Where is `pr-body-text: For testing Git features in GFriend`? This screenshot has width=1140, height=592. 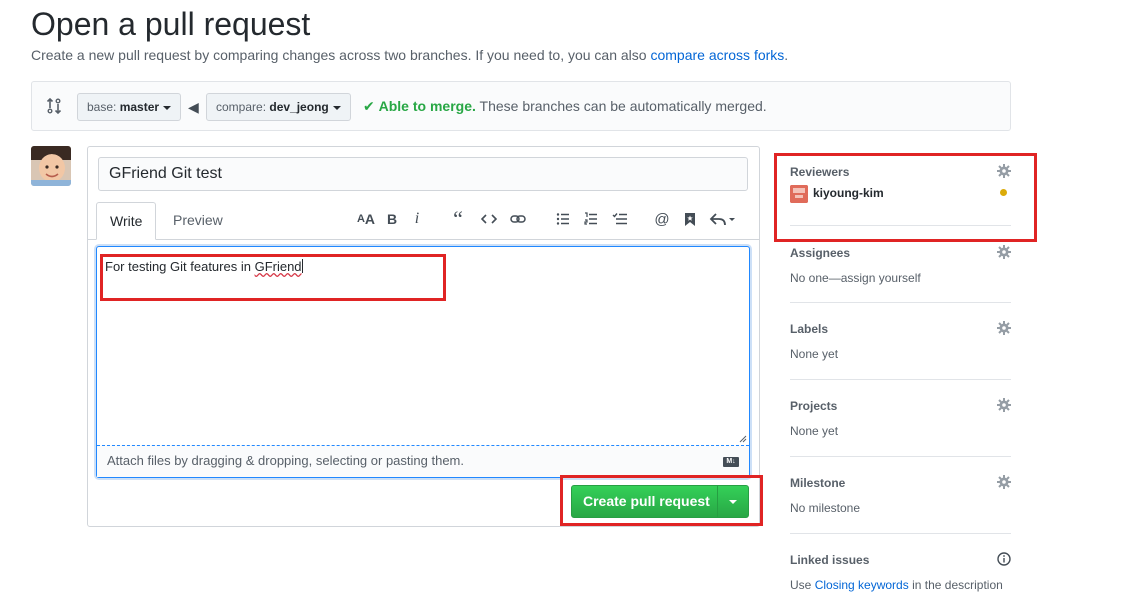 pr-body-text: For testing Git features in GFriend is located at coordinates (204, 266).